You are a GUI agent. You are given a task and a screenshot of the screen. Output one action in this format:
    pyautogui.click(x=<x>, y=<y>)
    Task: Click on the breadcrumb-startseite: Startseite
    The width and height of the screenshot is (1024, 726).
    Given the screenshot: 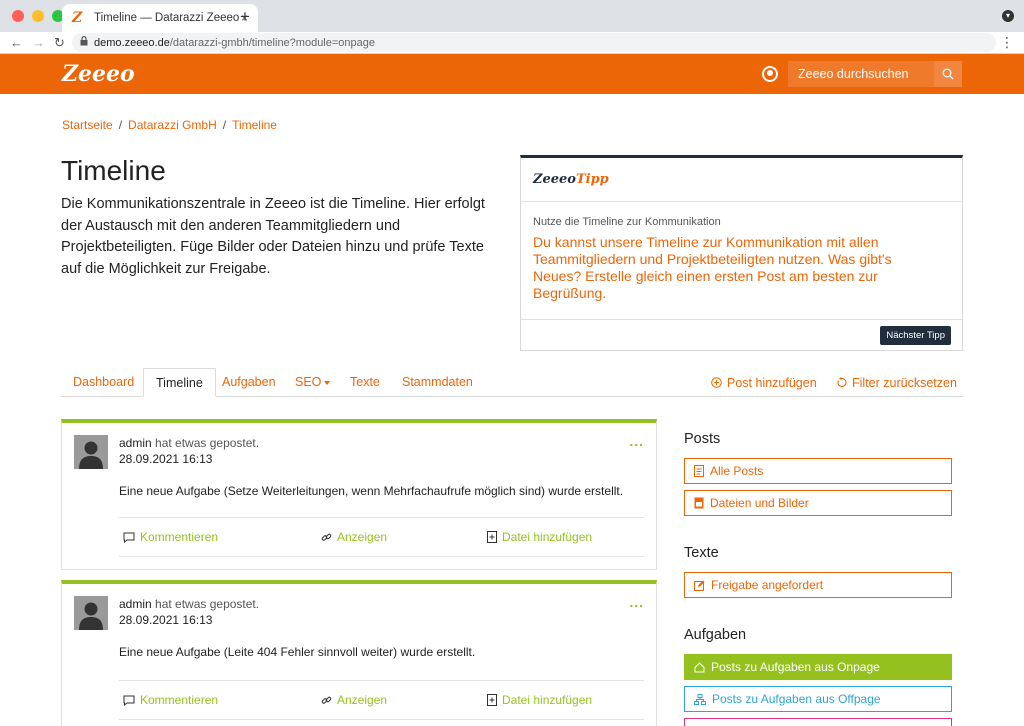 What is the action you would take?
    pyautogui.click(x=87, y=125)
    